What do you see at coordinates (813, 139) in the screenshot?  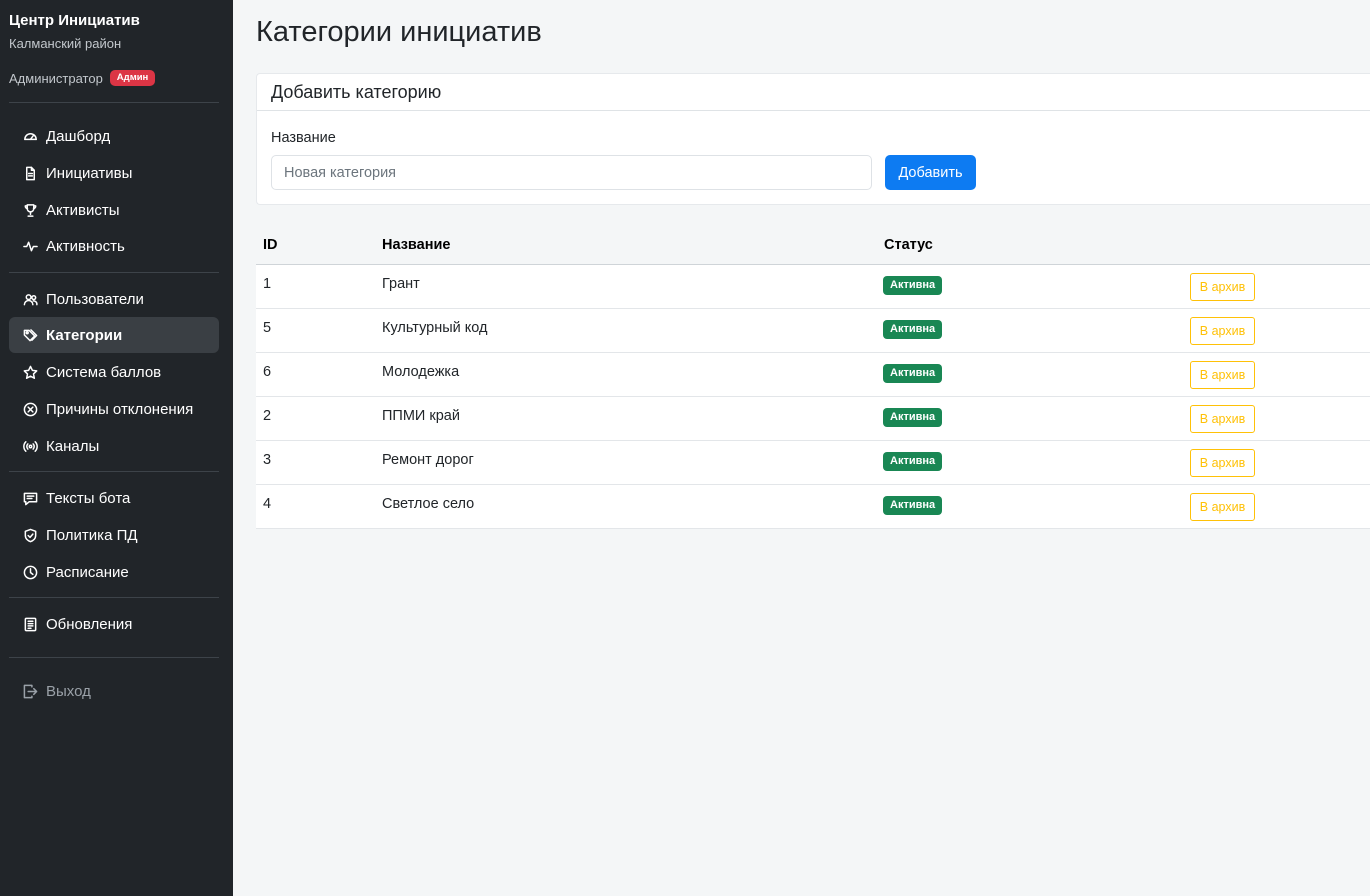 I see `add-category-card: Добавить категорию Название Добавить` at bounding box center [813, 139].